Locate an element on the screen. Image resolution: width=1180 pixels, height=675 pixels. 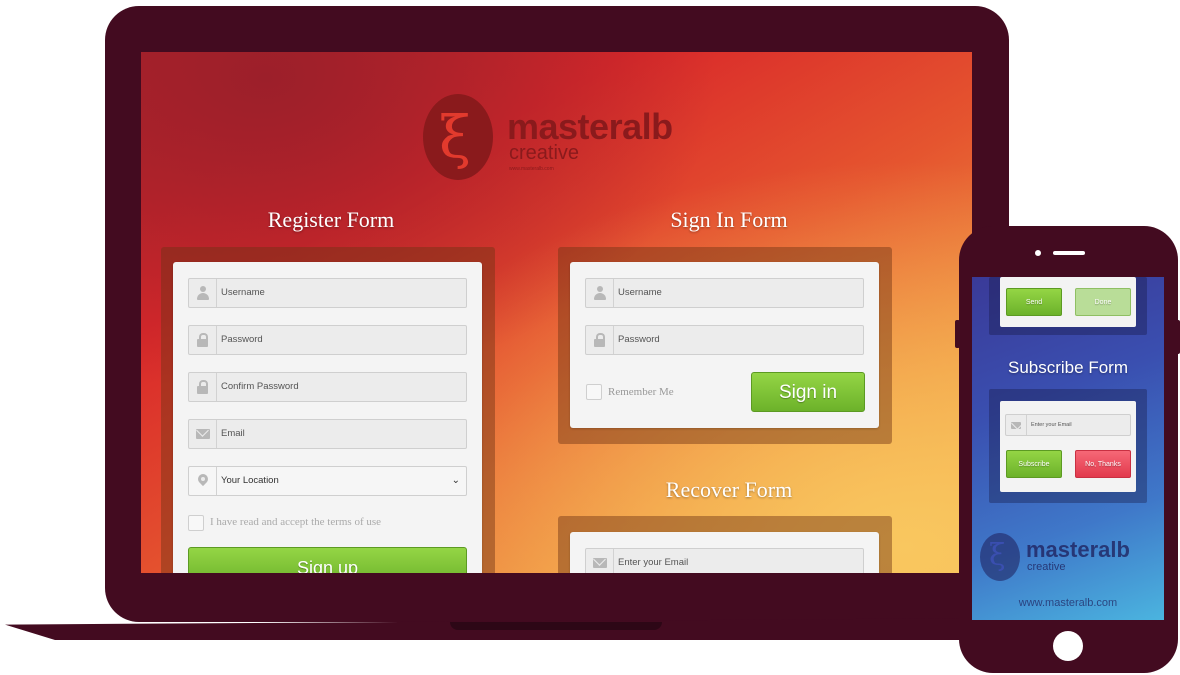
location-pin-icon is located at coordinates (203, 481).